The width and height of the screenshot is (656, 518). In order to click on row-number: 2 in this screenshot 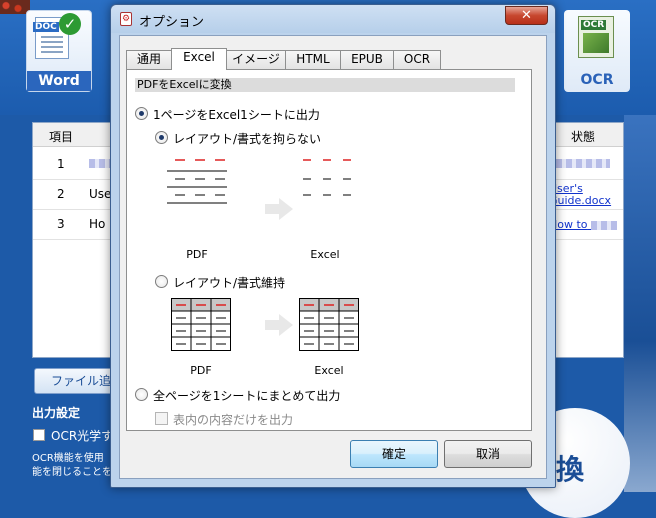, I will do `click(61, 194)`.